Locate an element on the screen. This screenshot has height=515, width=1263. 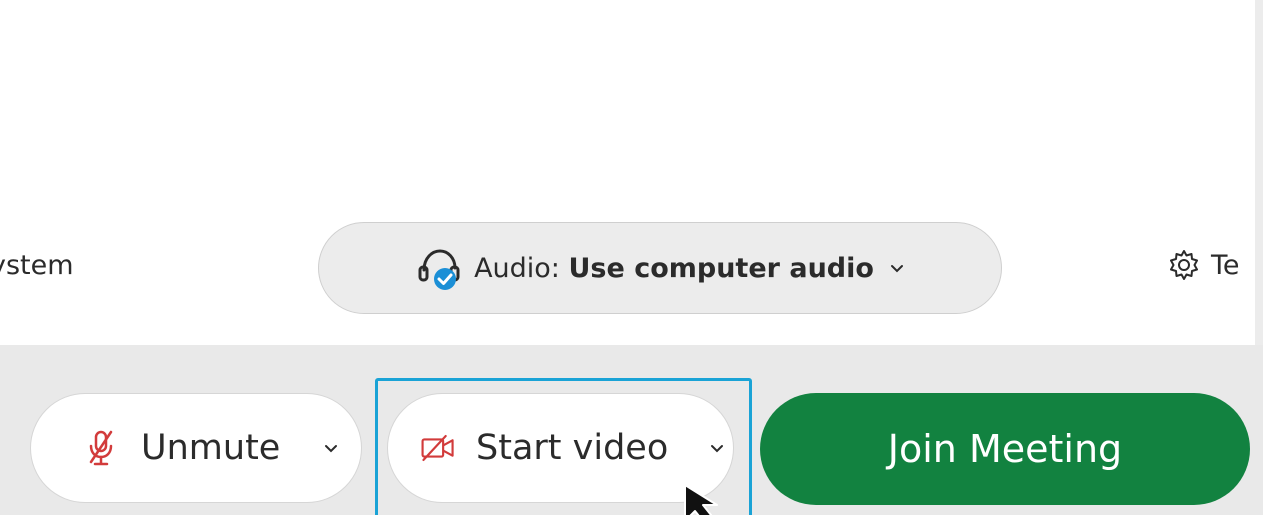
audio-prefix: Audio: is located at coordinates (521, 268).